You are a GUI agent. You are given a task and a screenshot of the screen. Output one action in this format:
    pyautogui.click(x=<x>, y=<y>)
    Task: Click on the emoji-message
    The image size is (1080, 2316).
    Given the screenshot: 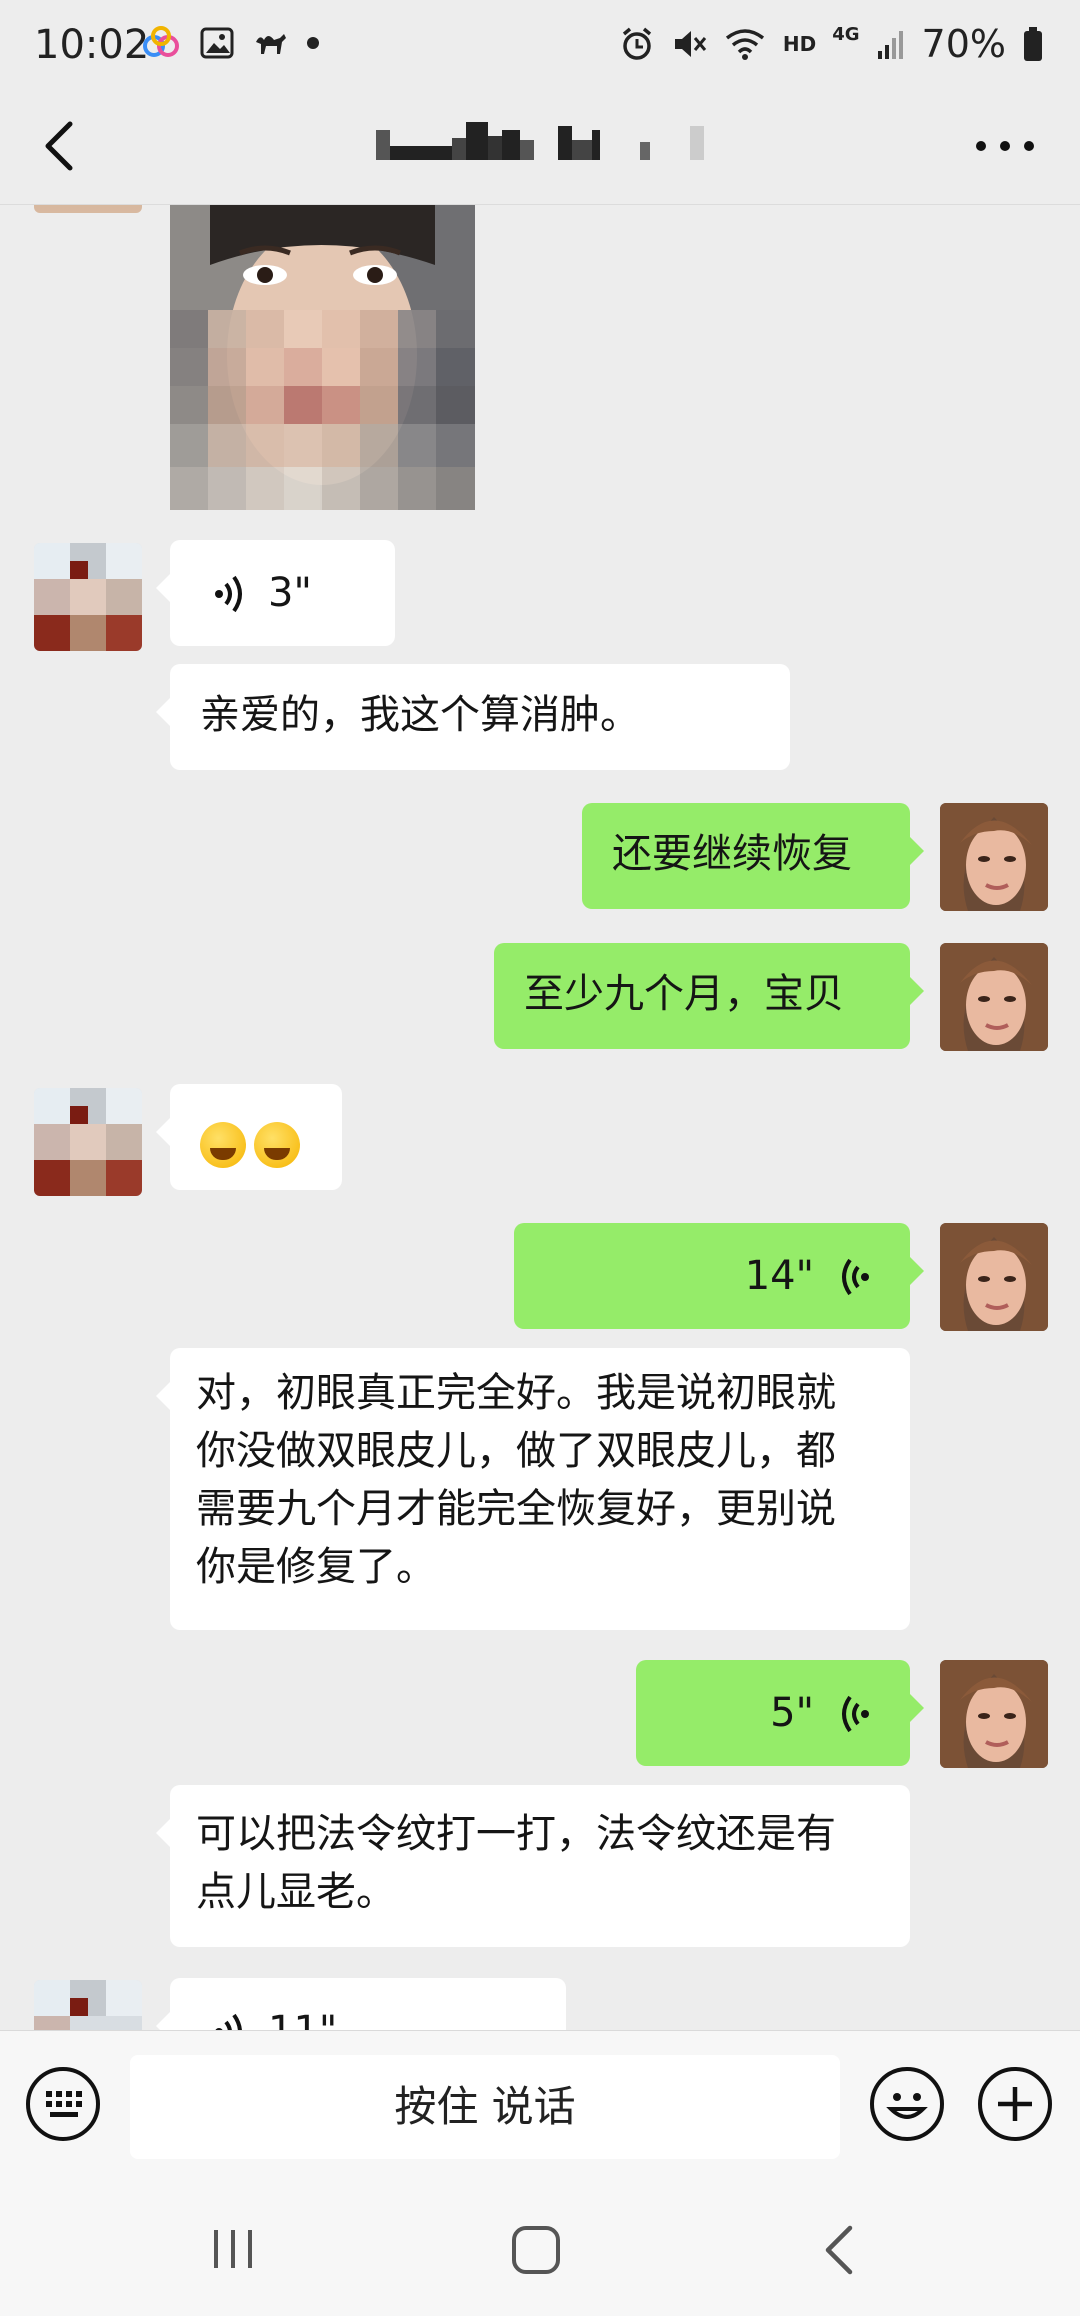 What is the action you would take?
    pyautogui.click(x=249, y=1137)
    